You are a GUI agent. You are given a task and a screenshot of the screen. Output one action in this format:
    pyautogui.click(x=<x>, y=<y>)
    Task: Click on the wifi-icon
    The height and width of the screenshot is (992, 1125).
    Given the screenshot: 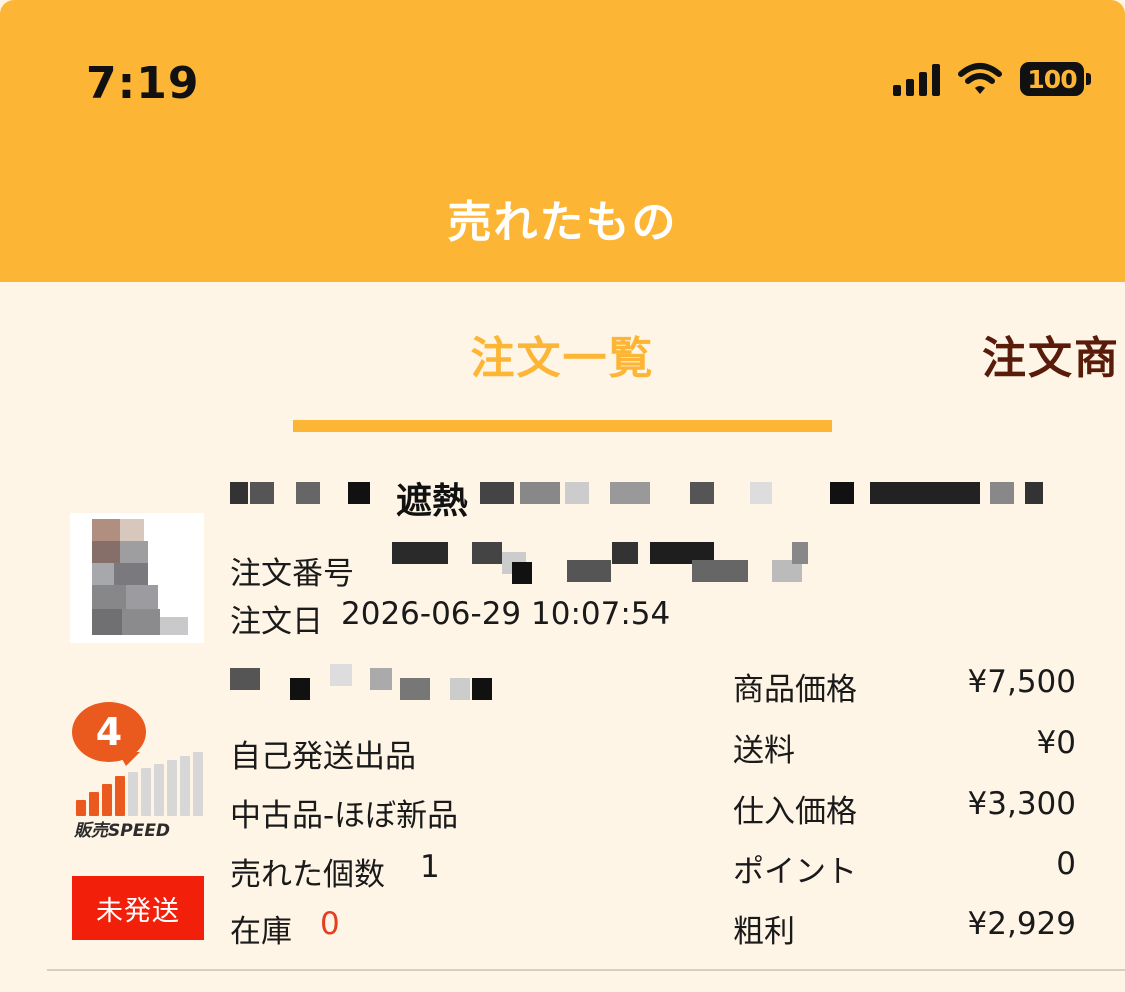 What is the action you would take?
    pyautogui.click(x=980, y=78)
    